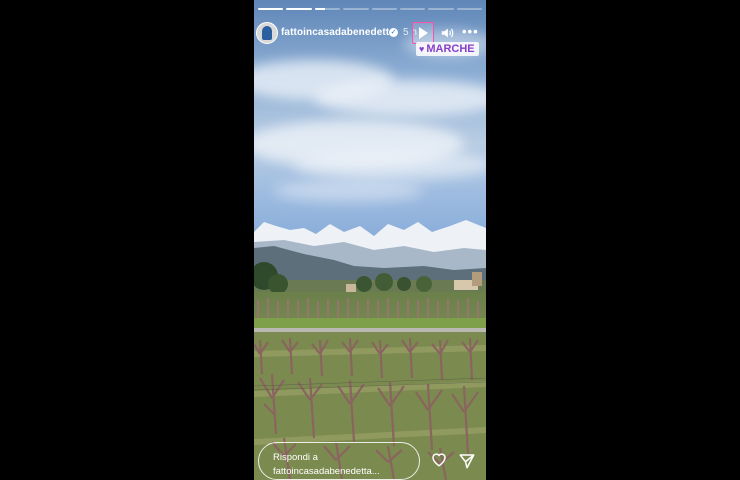 The width and height of the screenshot is (740, 480). I want to click on verified-badge-icon: ✓, so click(393, 32).